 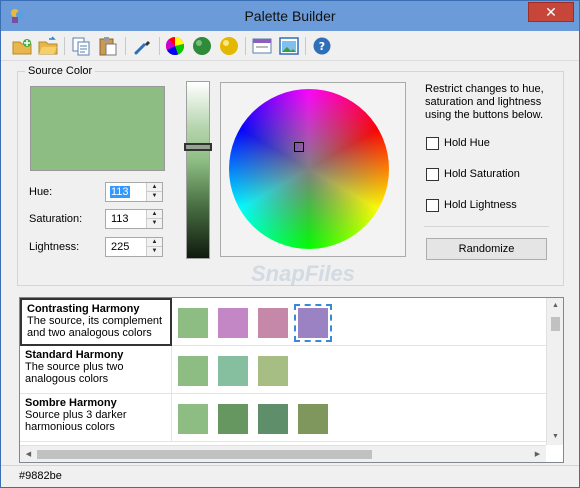 What do you see at coordinates (290, 16) in the screenshot?
I see `title-bar: Palette Builder ✕` at bounding box center [290, 16].